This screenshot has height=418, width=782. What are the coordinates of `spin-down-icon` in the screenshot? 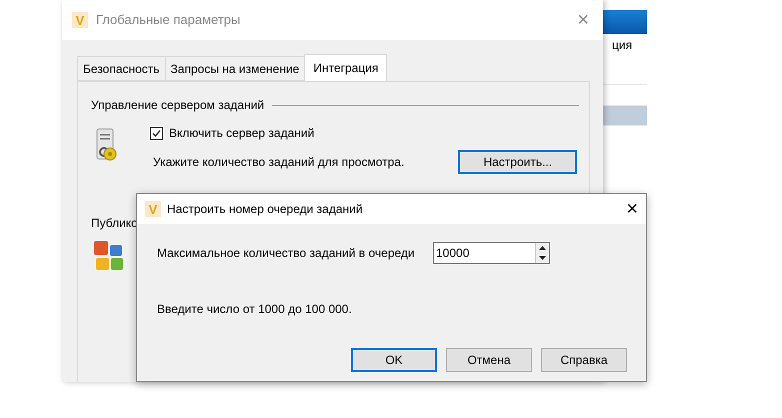 It's located at (542, 258).